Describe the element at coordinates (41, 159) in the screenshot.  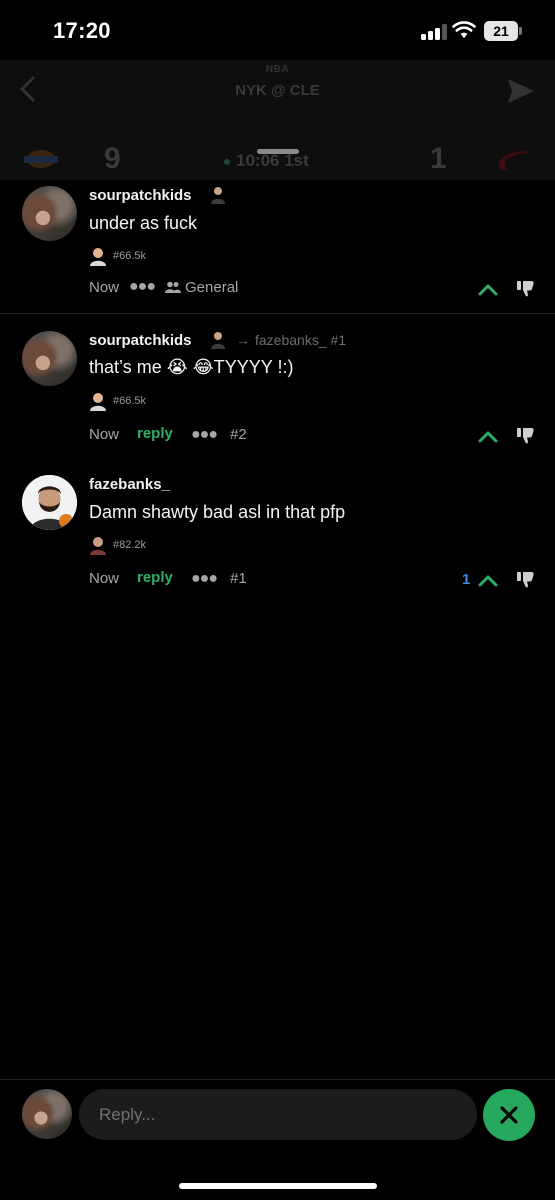
I see `knicks-logo-icon` at that location.